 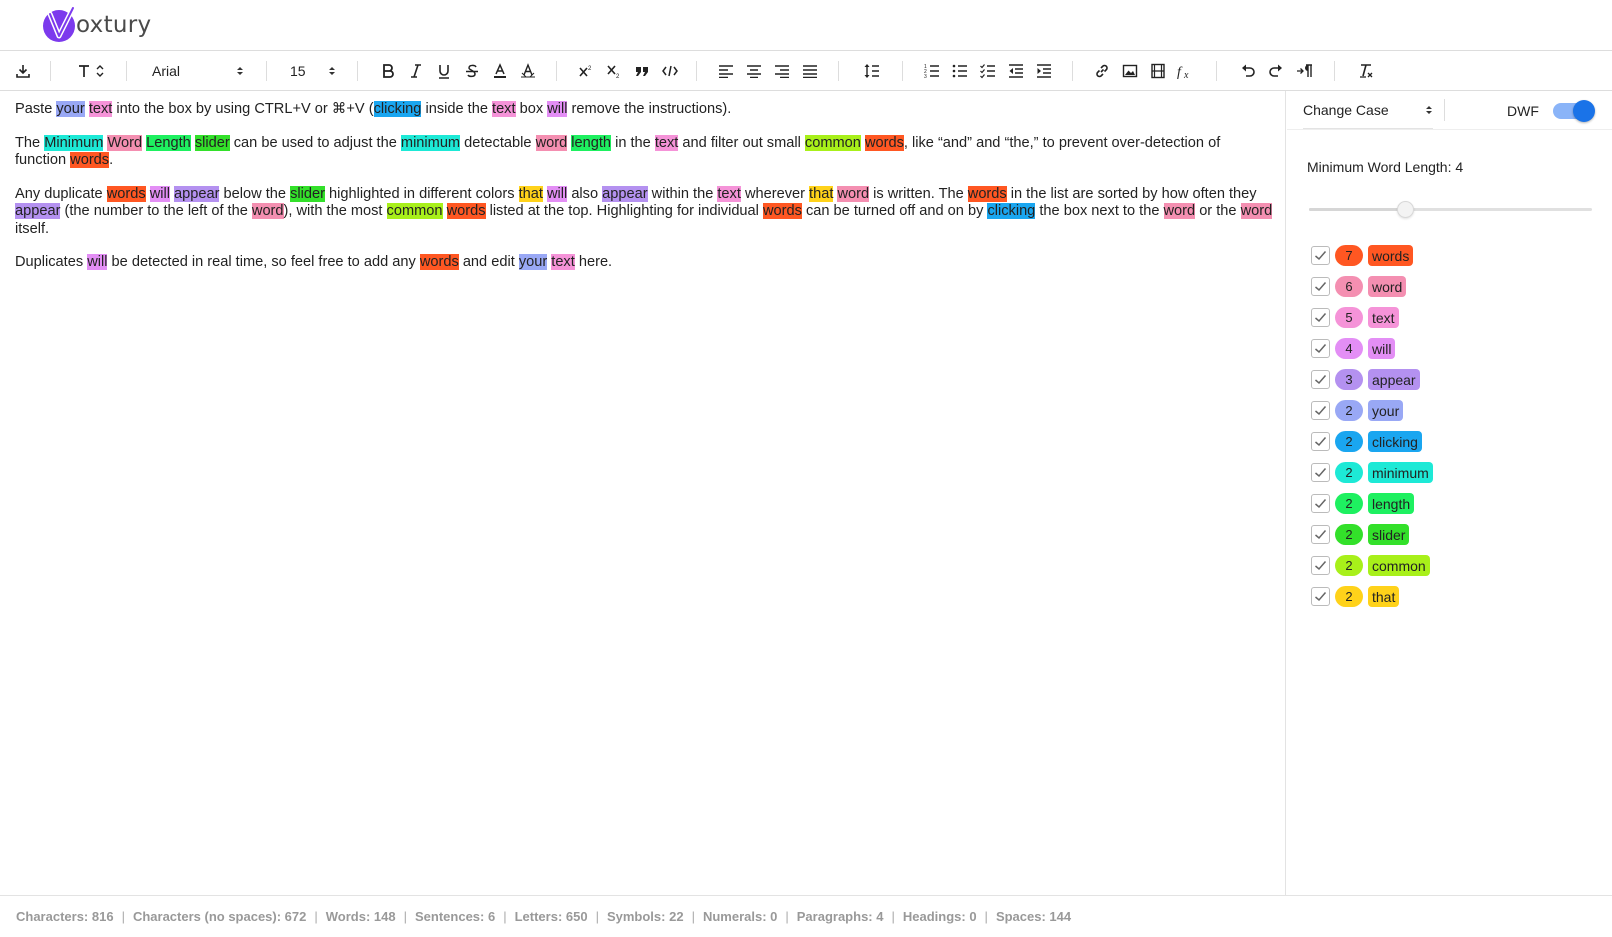 What do you see at coordinates (1248, 70) in the screenshot?
I see `undo-icon` at bounding box center [1248, 70].